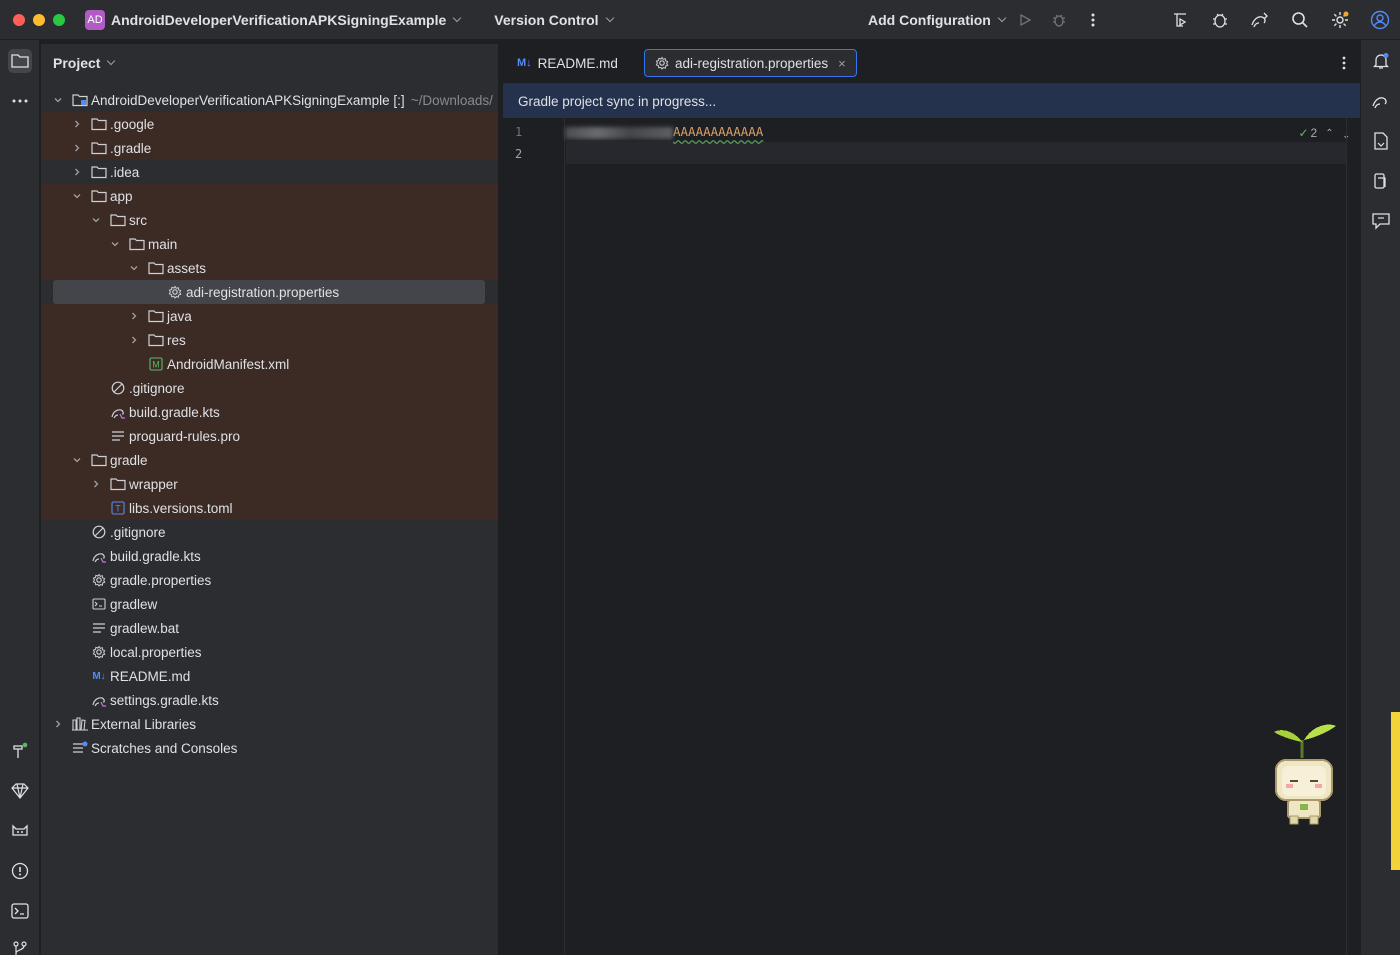 The image size is (1400, 955). I want to click on markdown-icon: M↓, so click(99, 676).